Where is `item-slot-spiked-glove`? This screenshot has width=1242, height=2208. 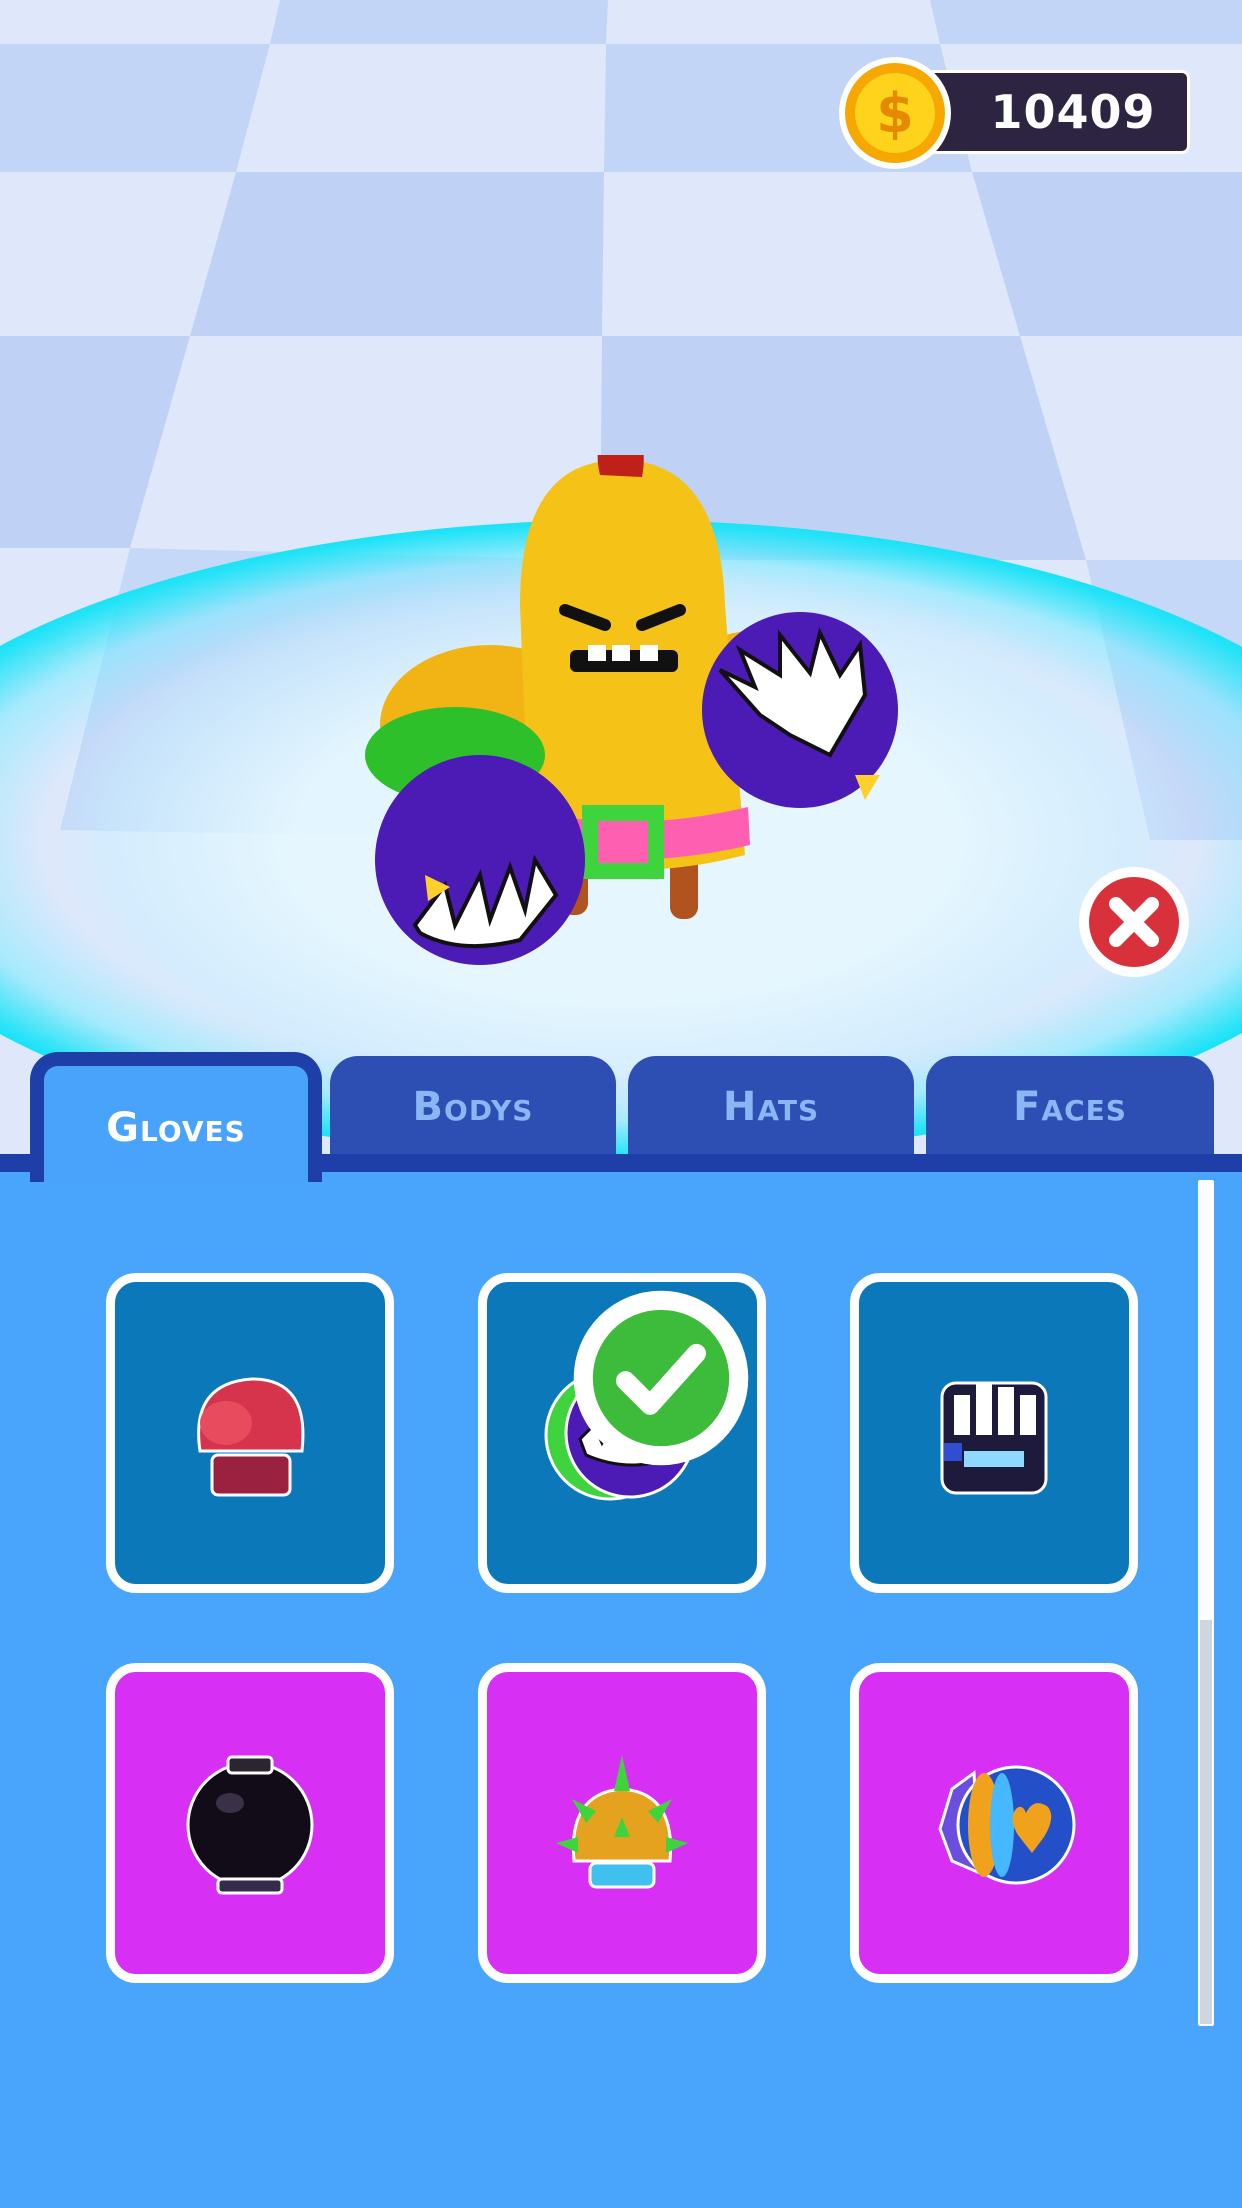
item-slot-spiked-glove is located at coordinates (622, 1823).